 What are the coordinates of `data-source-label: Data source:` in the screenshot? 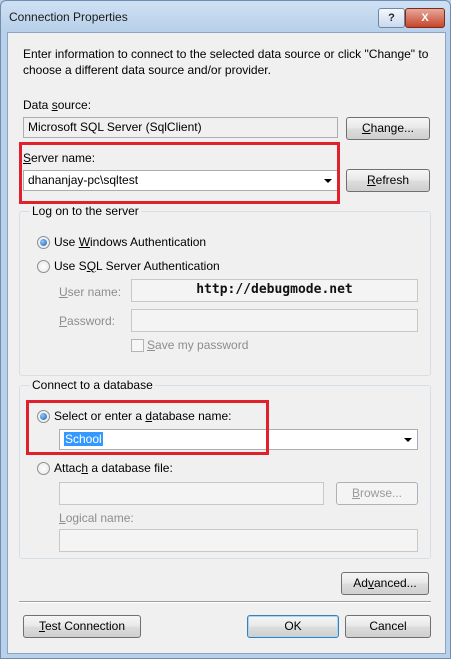 It's located at (57, 105).